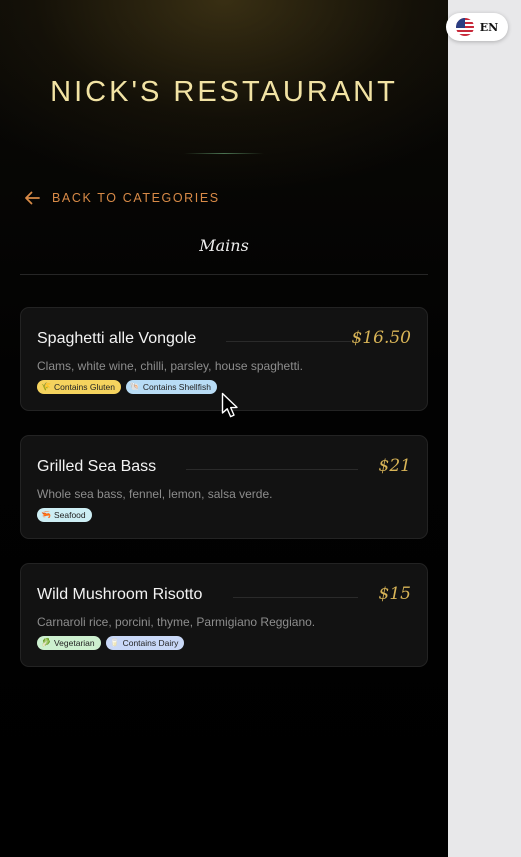 The height and width of the screenshot is (857, 521). What do you see at coordinates (224, 153) in the screenshot?
I see `title-divider` at bounding box center [224, 153].